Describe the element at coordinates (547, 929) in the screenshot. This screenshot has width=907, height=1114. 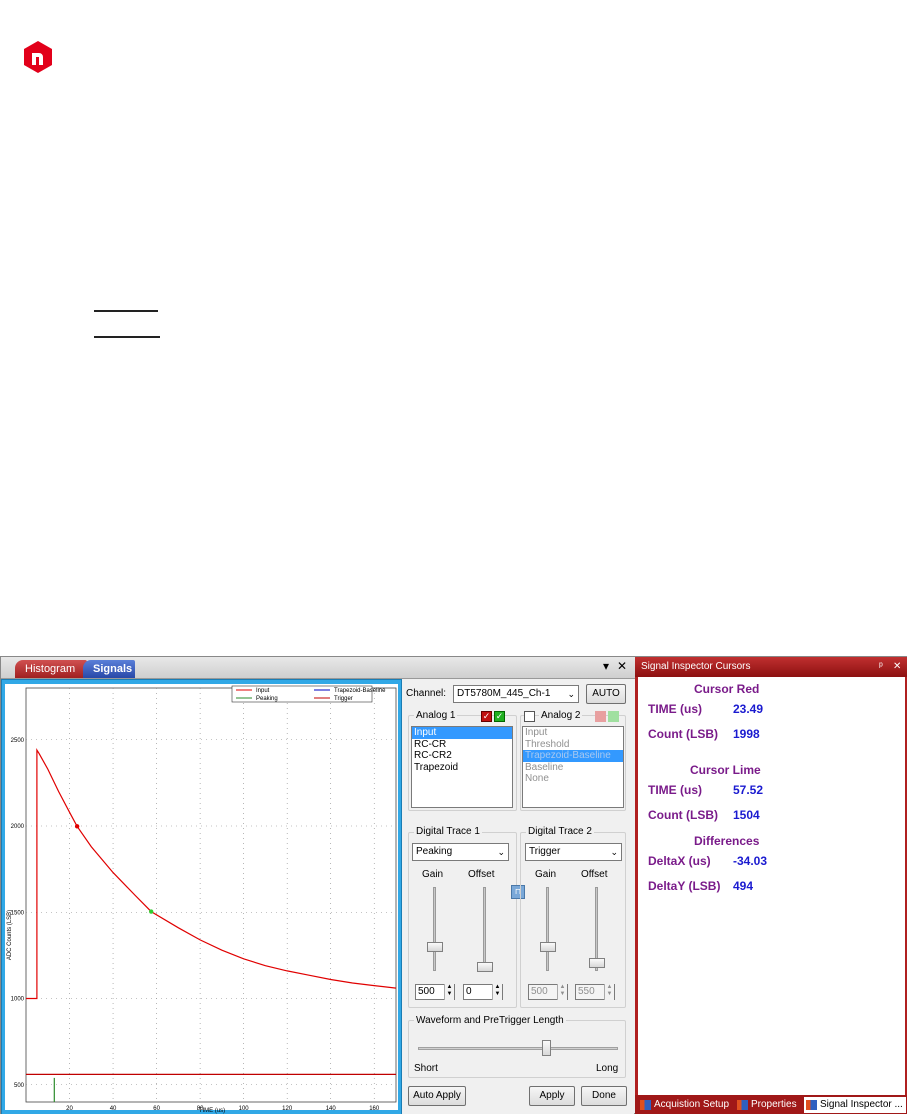
I see `d2-gain-slider-track` at that location.